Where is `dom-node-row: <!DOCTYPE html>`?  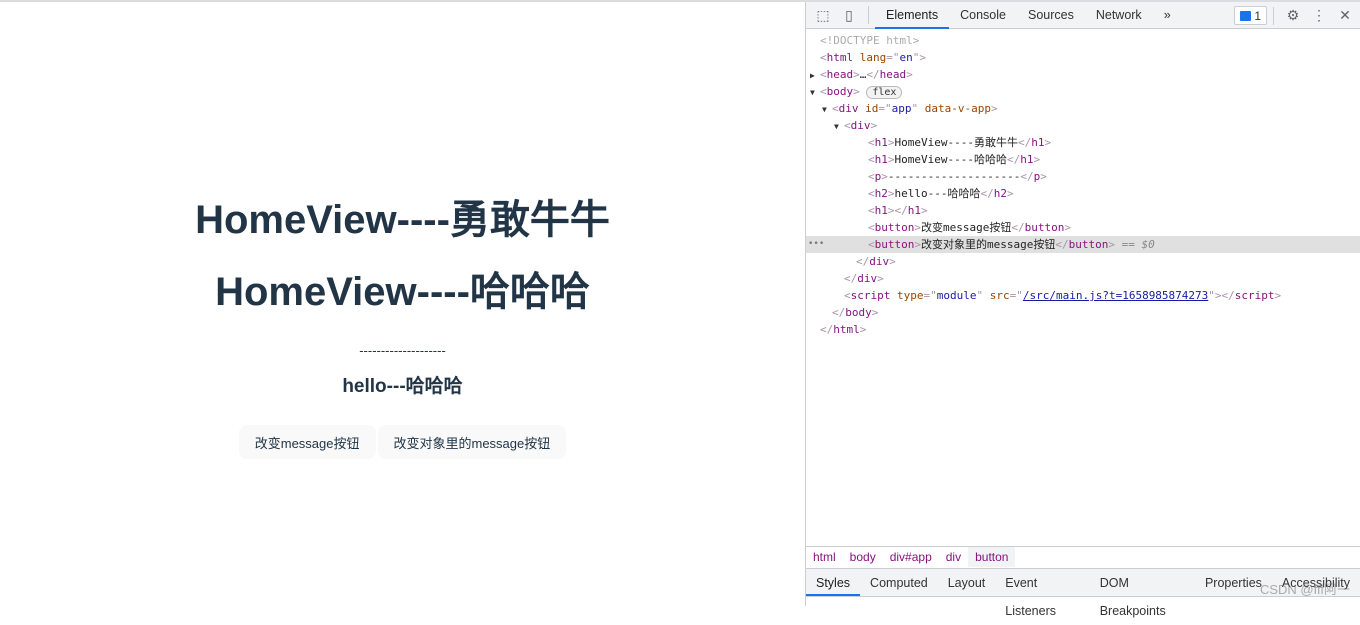 dom-node-row: <!DOCTYPE html> is located at coordinates (1083, 40).